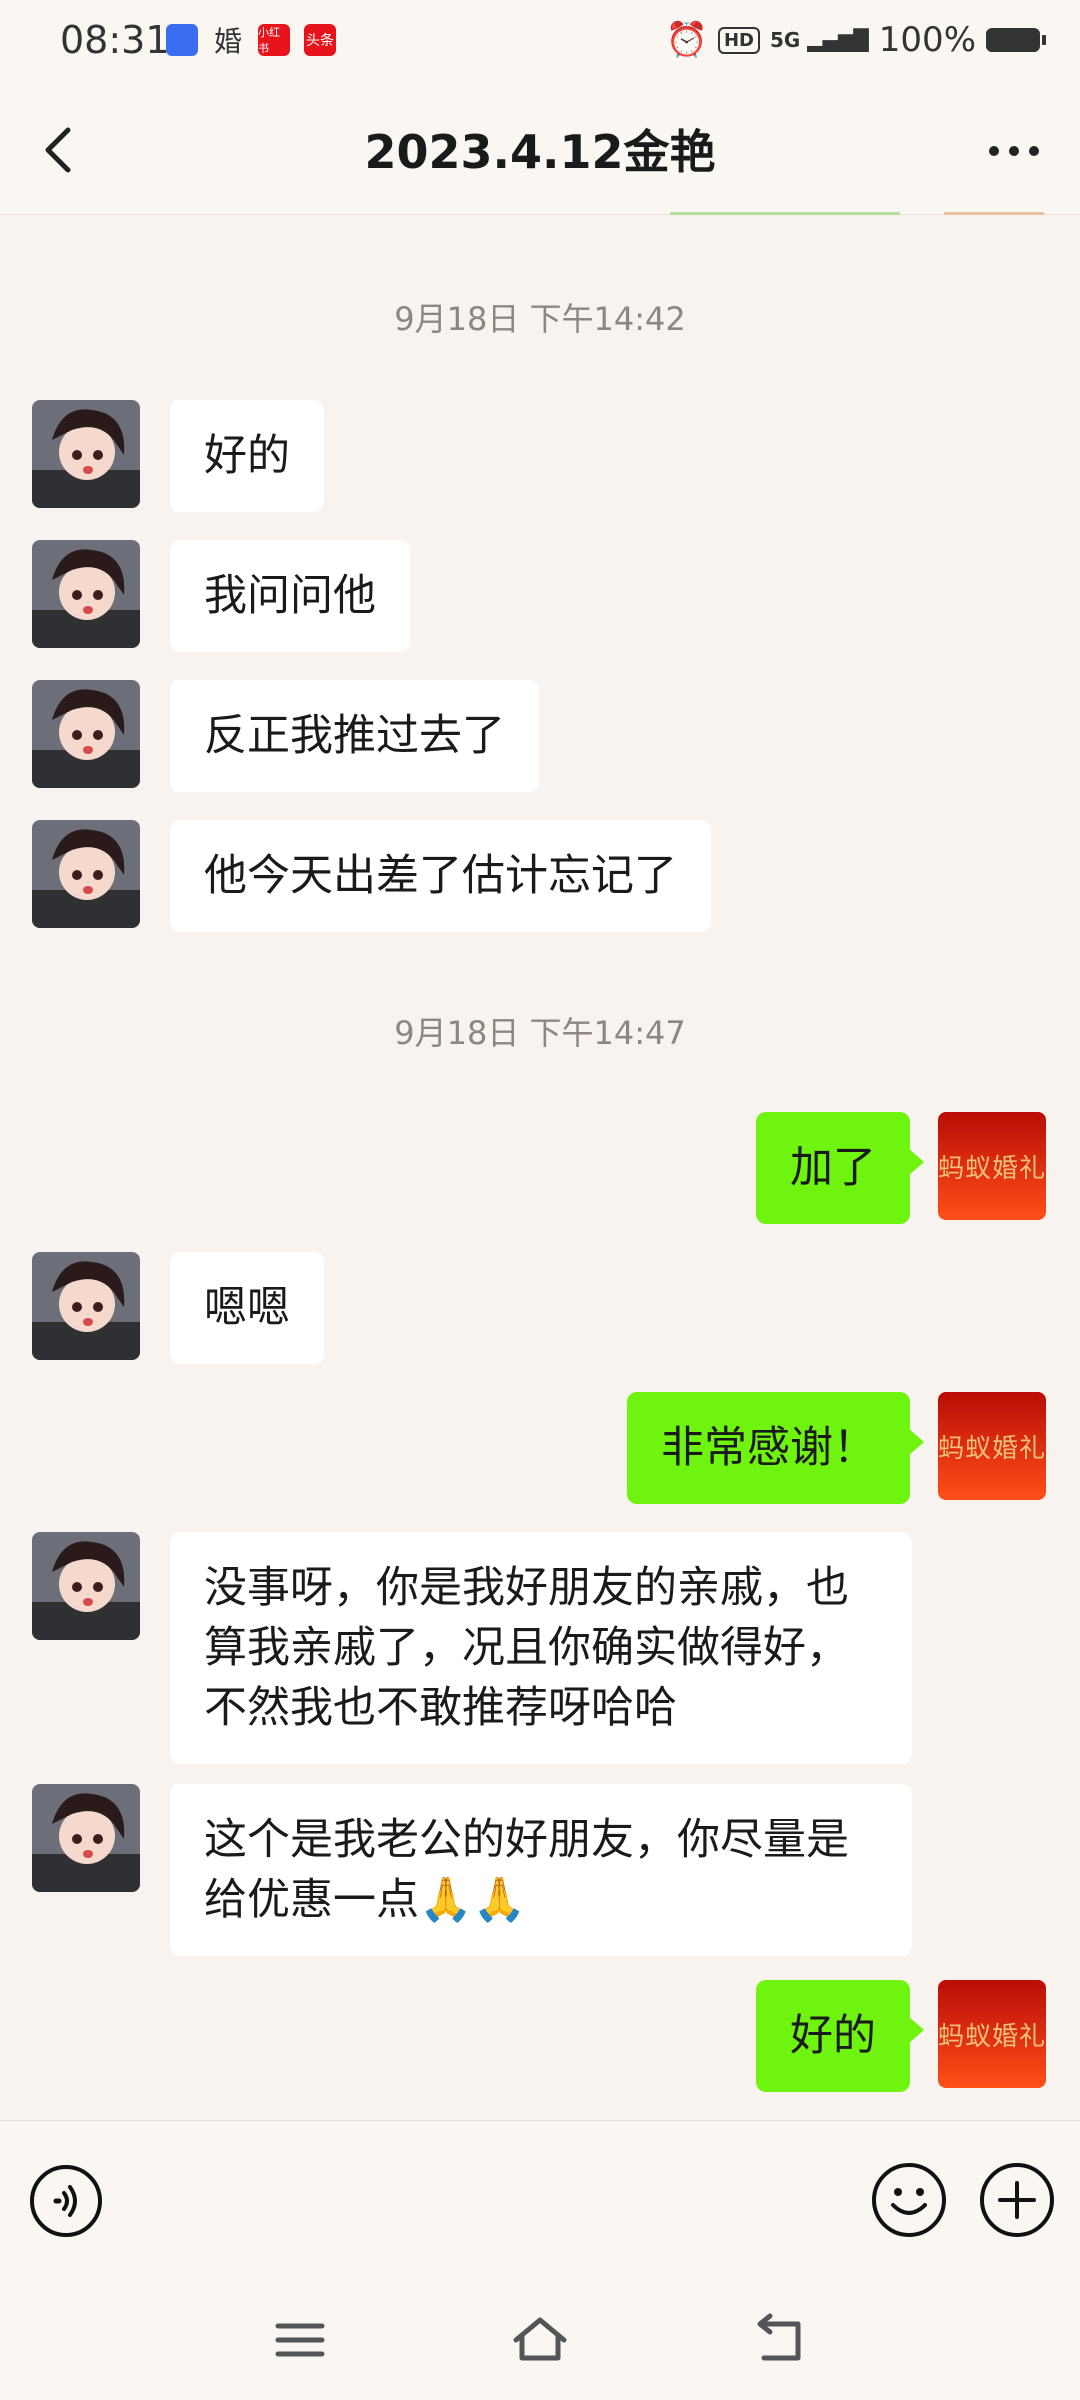 The width and height of the screenshot is (1080, 2400). I want to click on back-icon, so click(780, 2340).